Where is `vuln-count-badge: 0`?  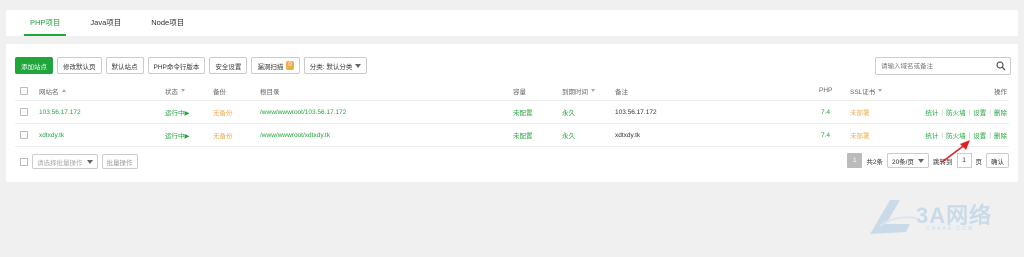 vuln-count-badge: 0 is located at coordinates (290, 65).